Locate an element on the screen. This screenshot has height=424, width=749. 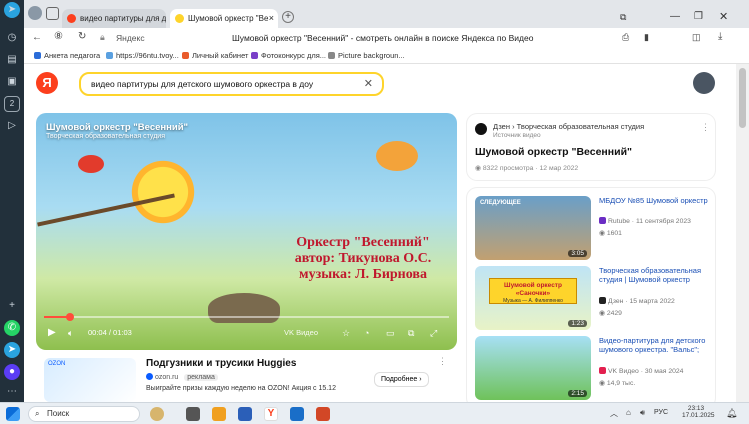
bookmark-item: Анкета педагога is located at coordinates (67, 55).